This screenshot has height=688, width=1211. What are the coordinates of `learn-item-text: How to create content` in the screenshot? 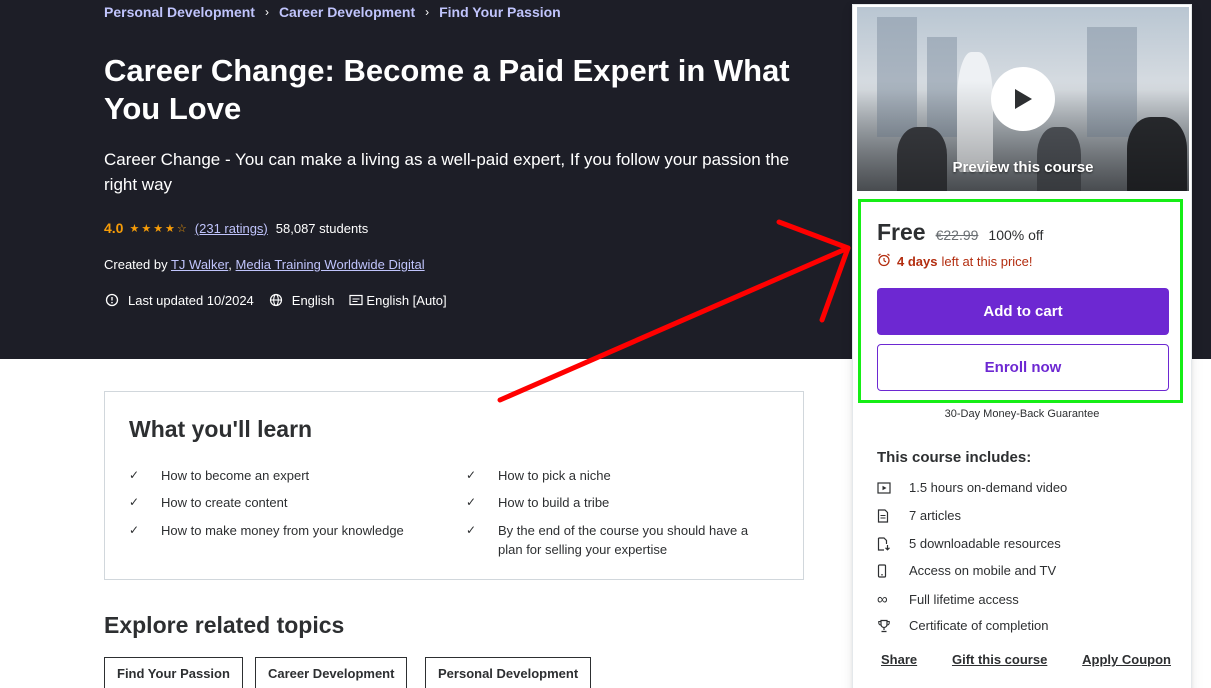 It's located at (224, 502).